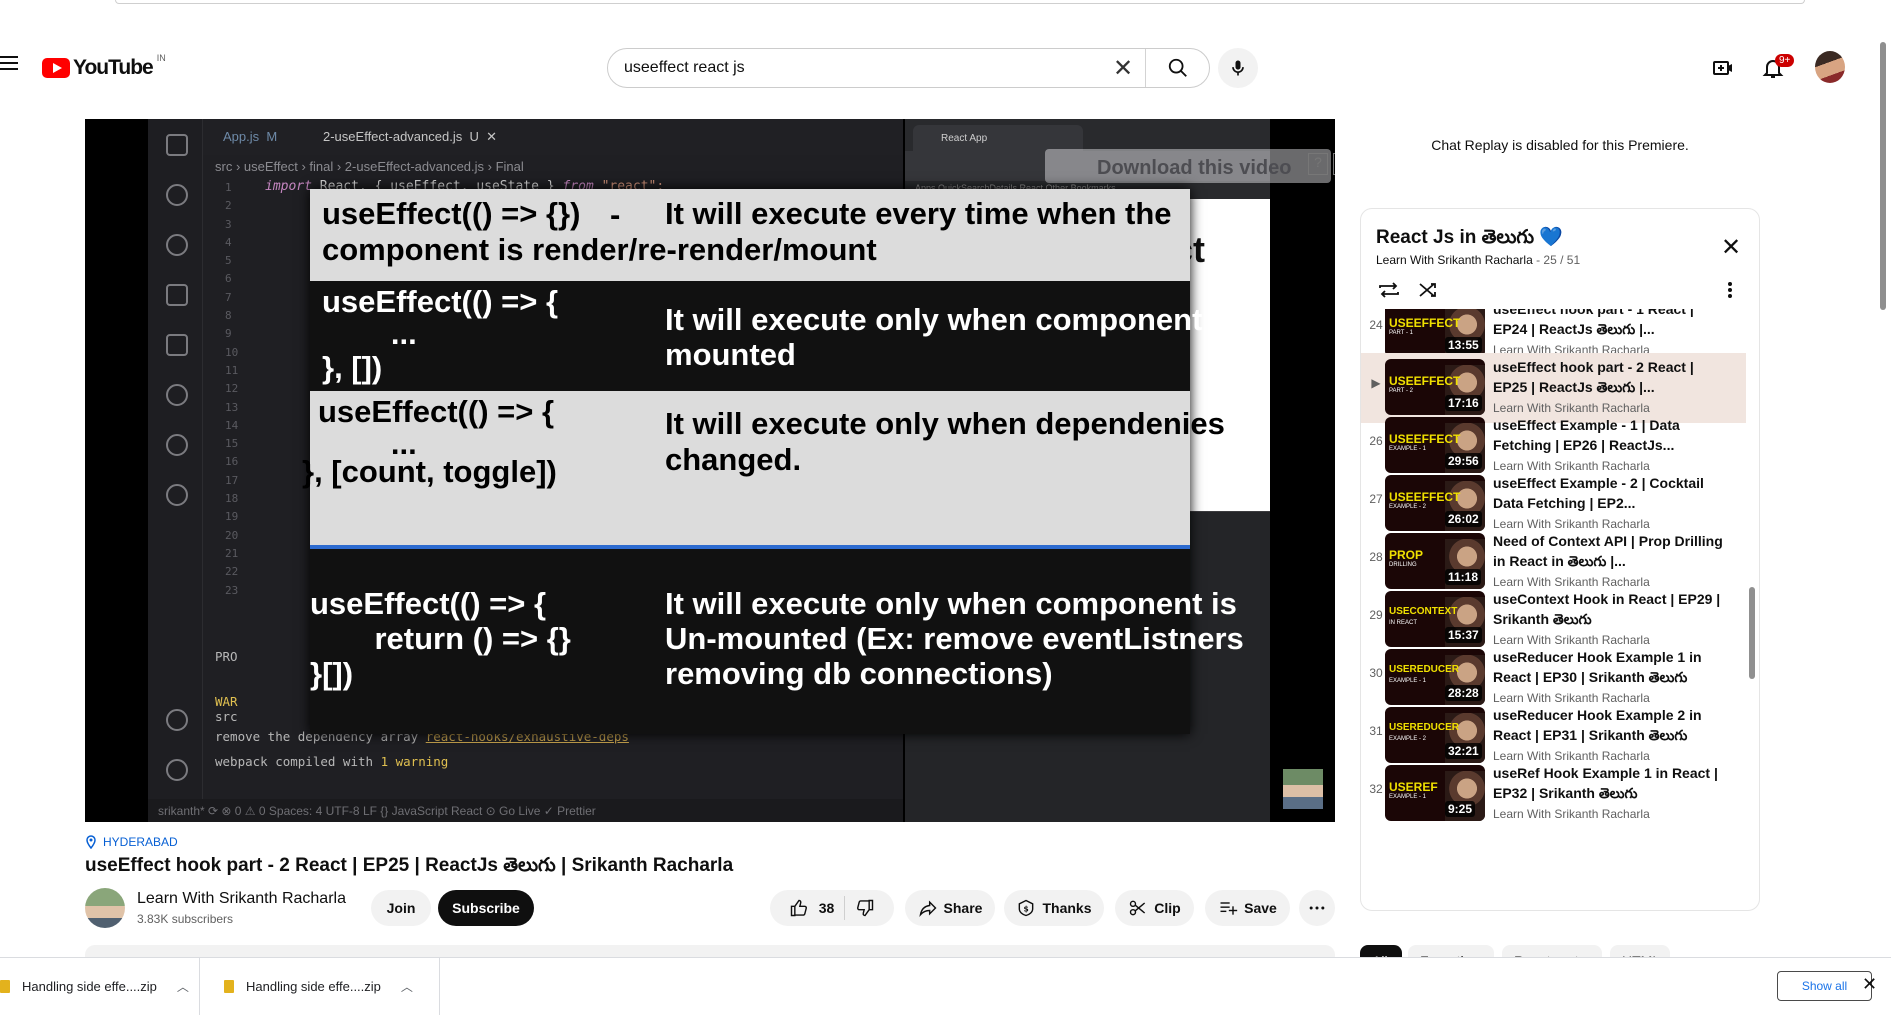 This screenshot has width=1891, height=1015. I want to click on playlist-channel: Learn With Srikanth Racharla, so click(1454, 260).